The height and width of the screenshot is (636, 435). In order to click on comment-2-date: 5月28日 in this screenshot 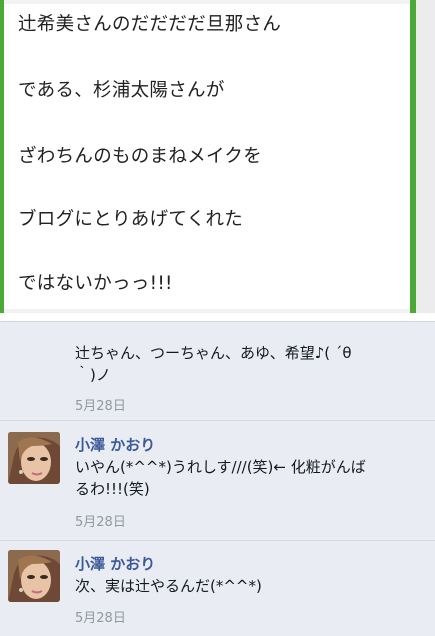, I will do `click(100, 520)`.